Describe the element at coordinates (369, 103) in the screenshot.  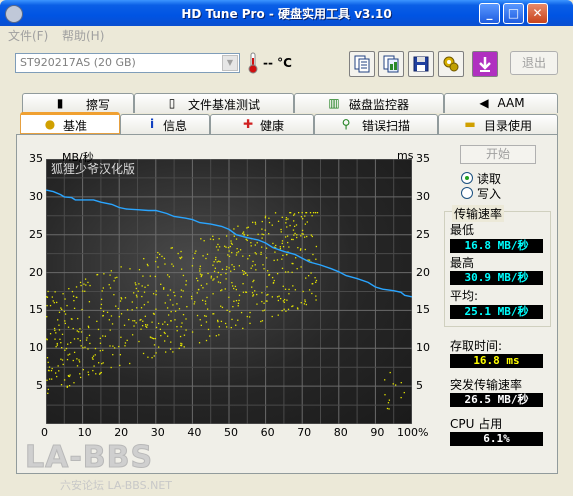
I see `tab-disk-monitor: ▥ 磁盘监控器` at that location.